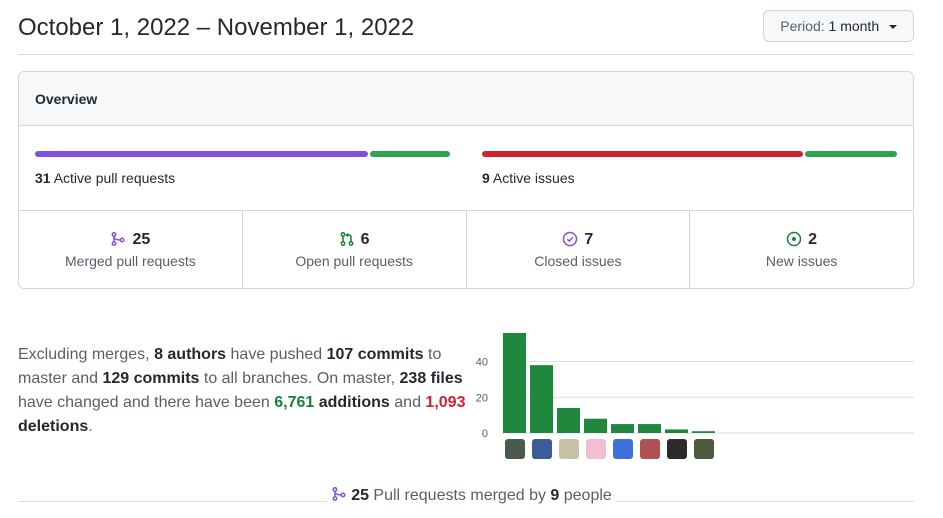  What do you see at coordinates (347, 239) in the screenshot?
I see `git-pull-request-icon` at bounding box center [347, 239].